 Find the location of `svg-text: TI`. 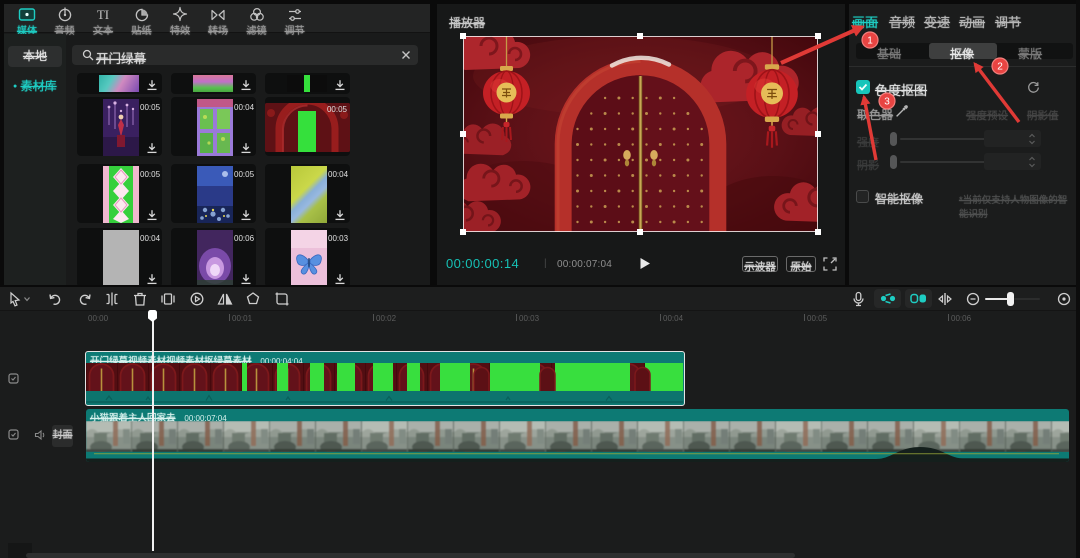

svg-text: TI is located at coordinates (103, 14).